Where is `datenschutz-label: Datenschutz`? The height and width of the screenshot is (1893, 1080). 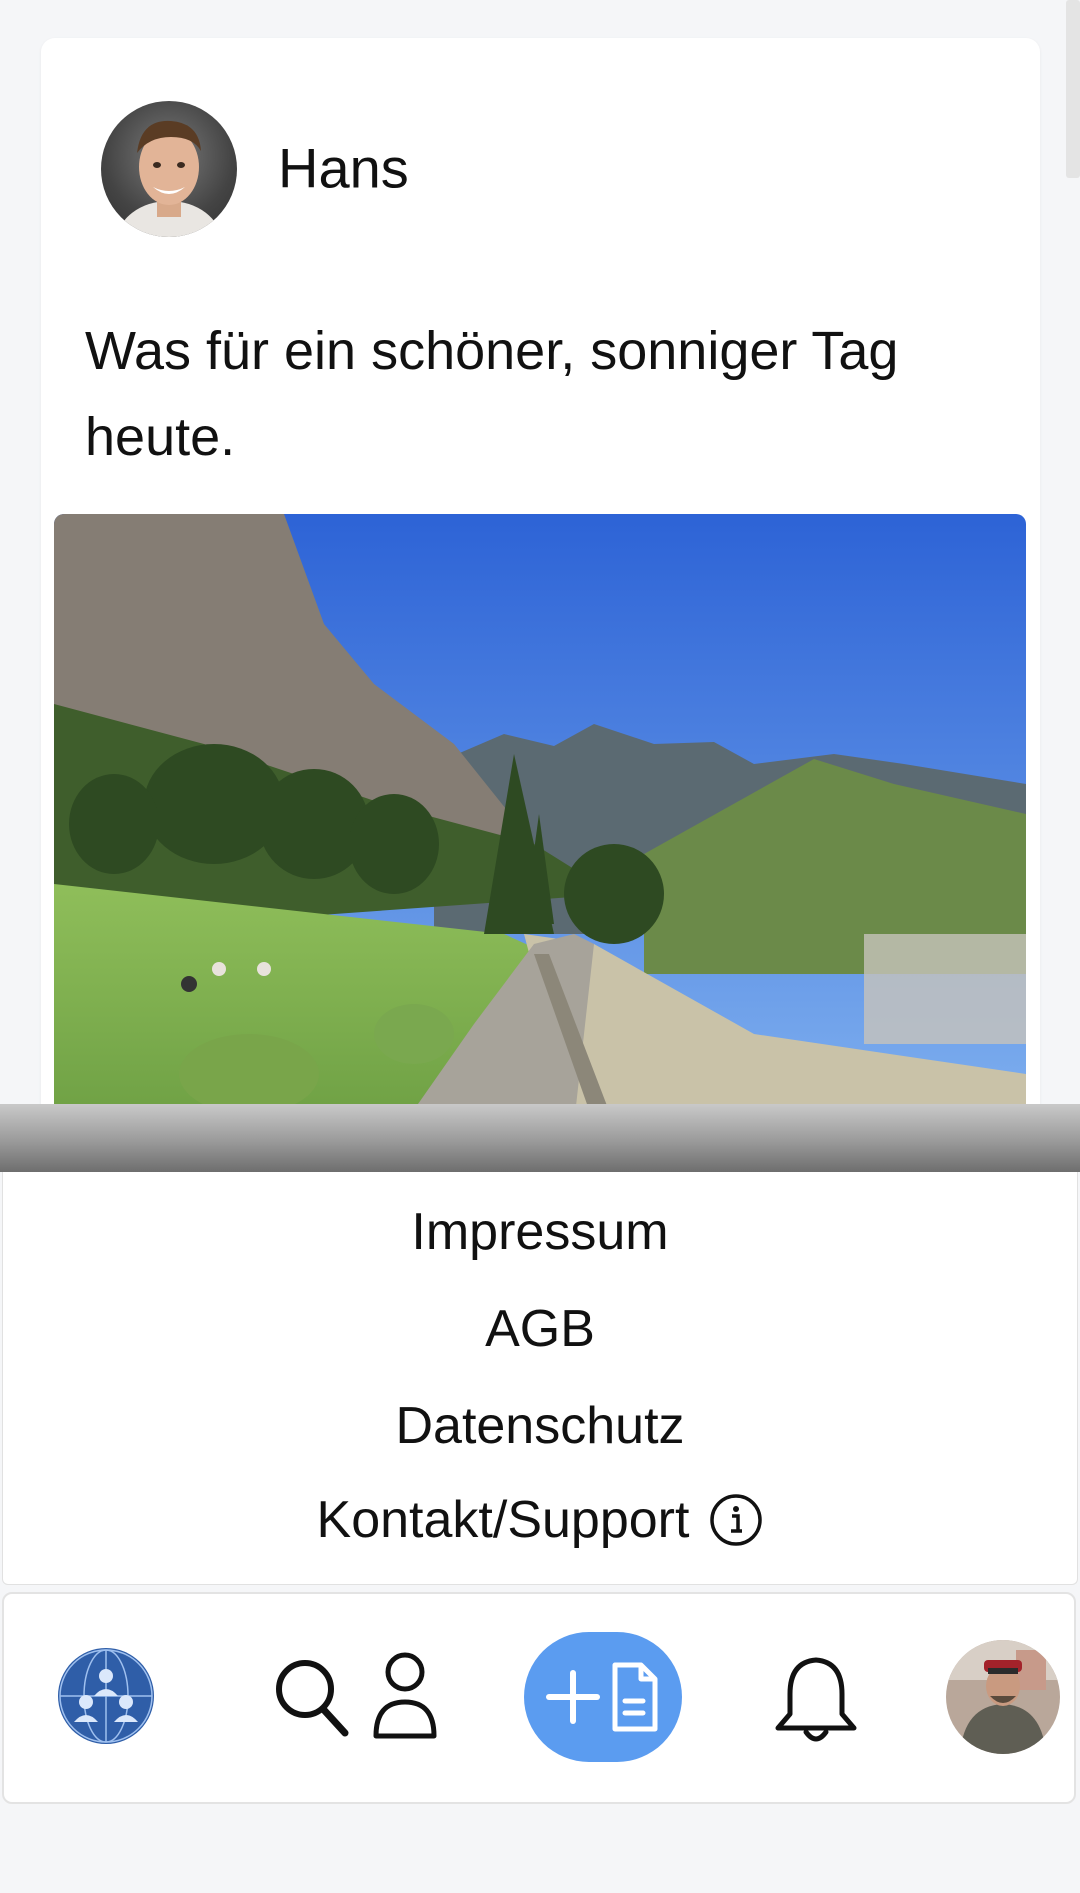
datenschutz-label: Datenschutz is located at coordinates (540, 1426).